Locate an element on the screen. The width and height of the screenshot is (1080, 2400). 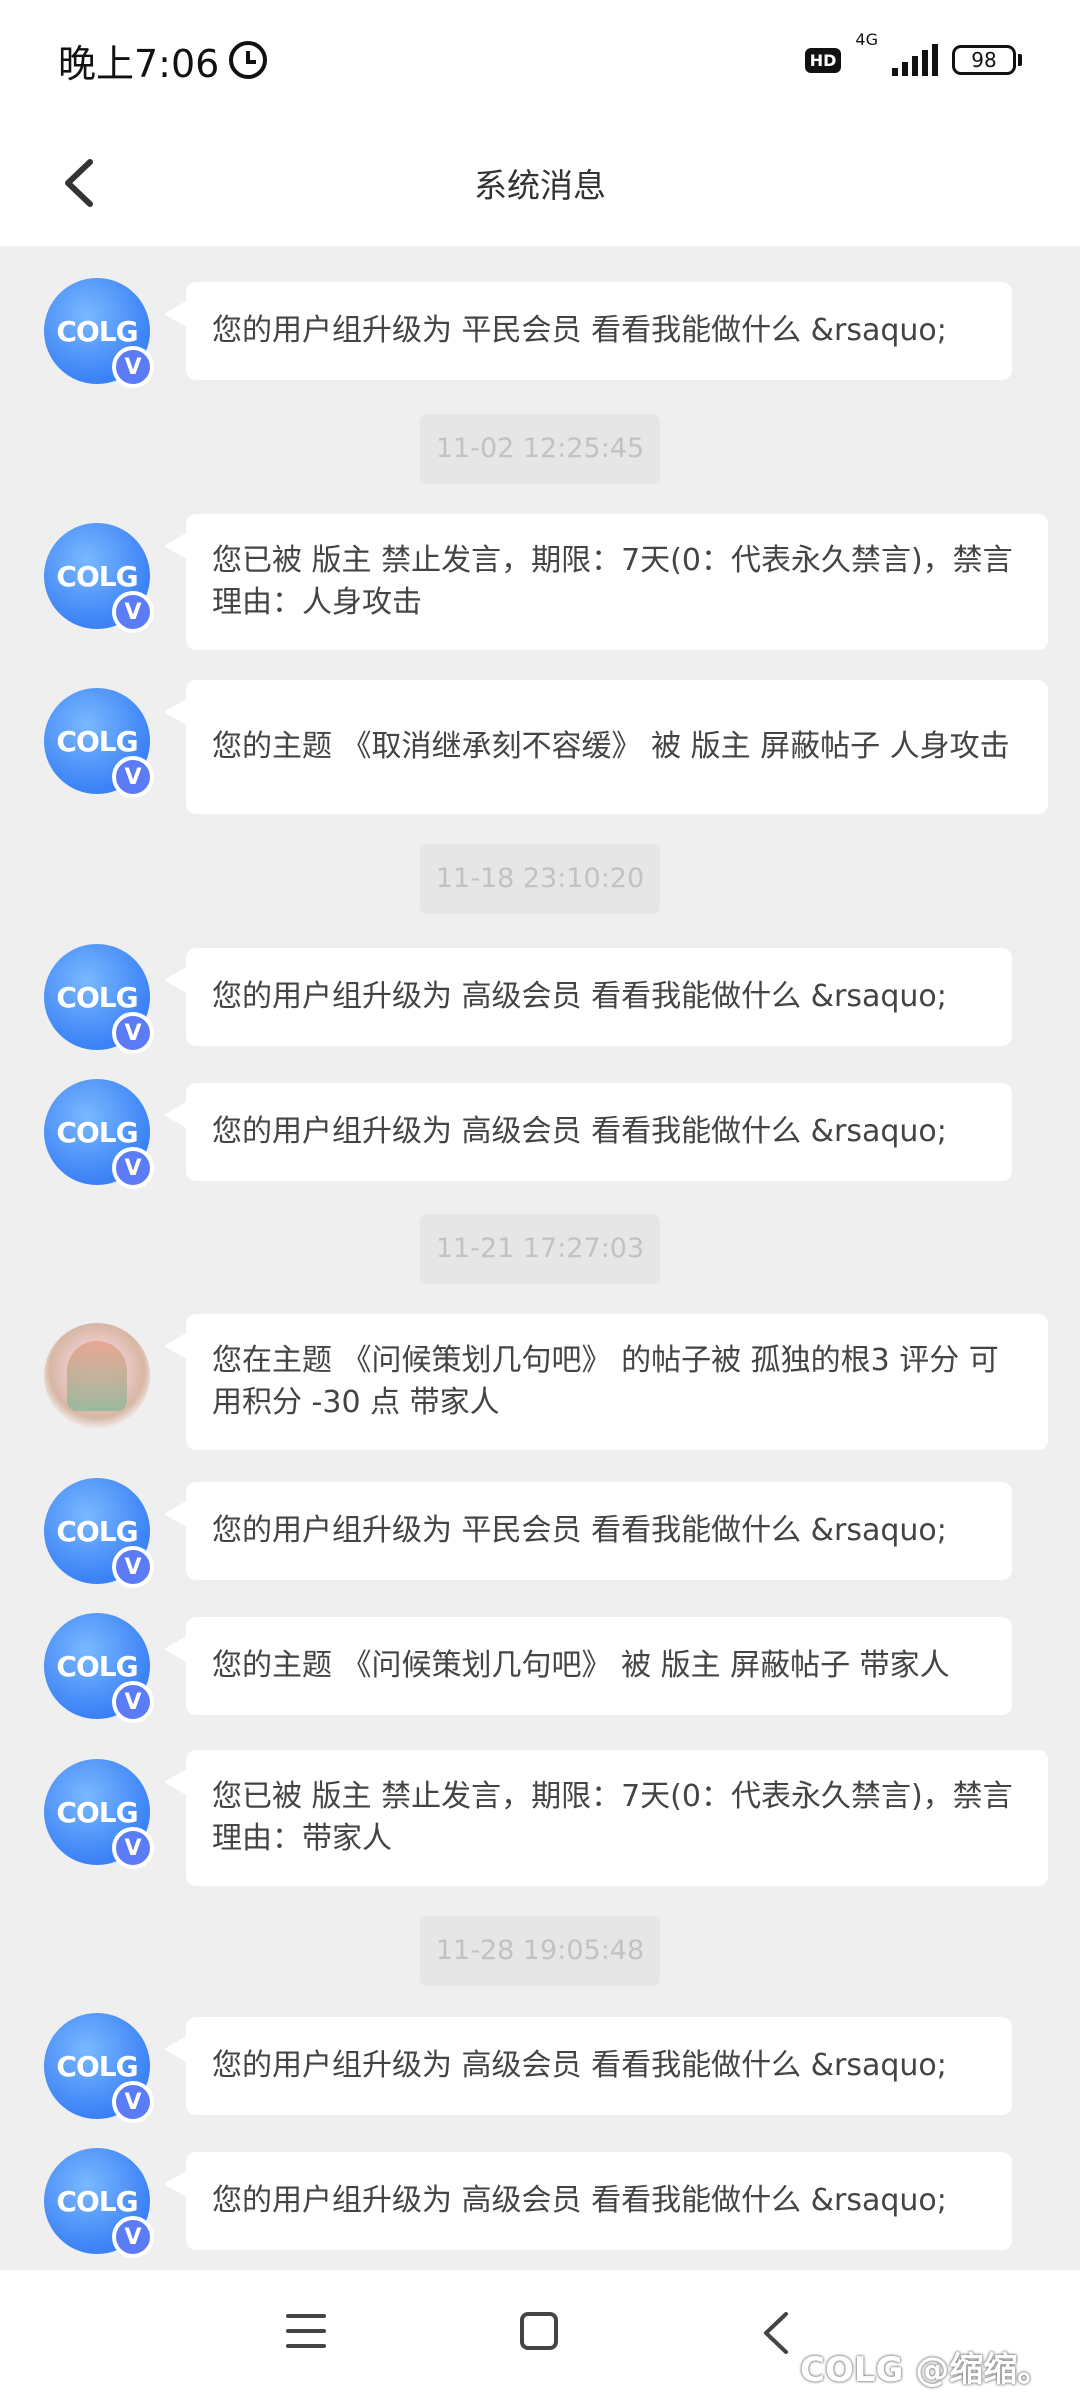
battery-level: 98 is located at coordinates (984, 60).